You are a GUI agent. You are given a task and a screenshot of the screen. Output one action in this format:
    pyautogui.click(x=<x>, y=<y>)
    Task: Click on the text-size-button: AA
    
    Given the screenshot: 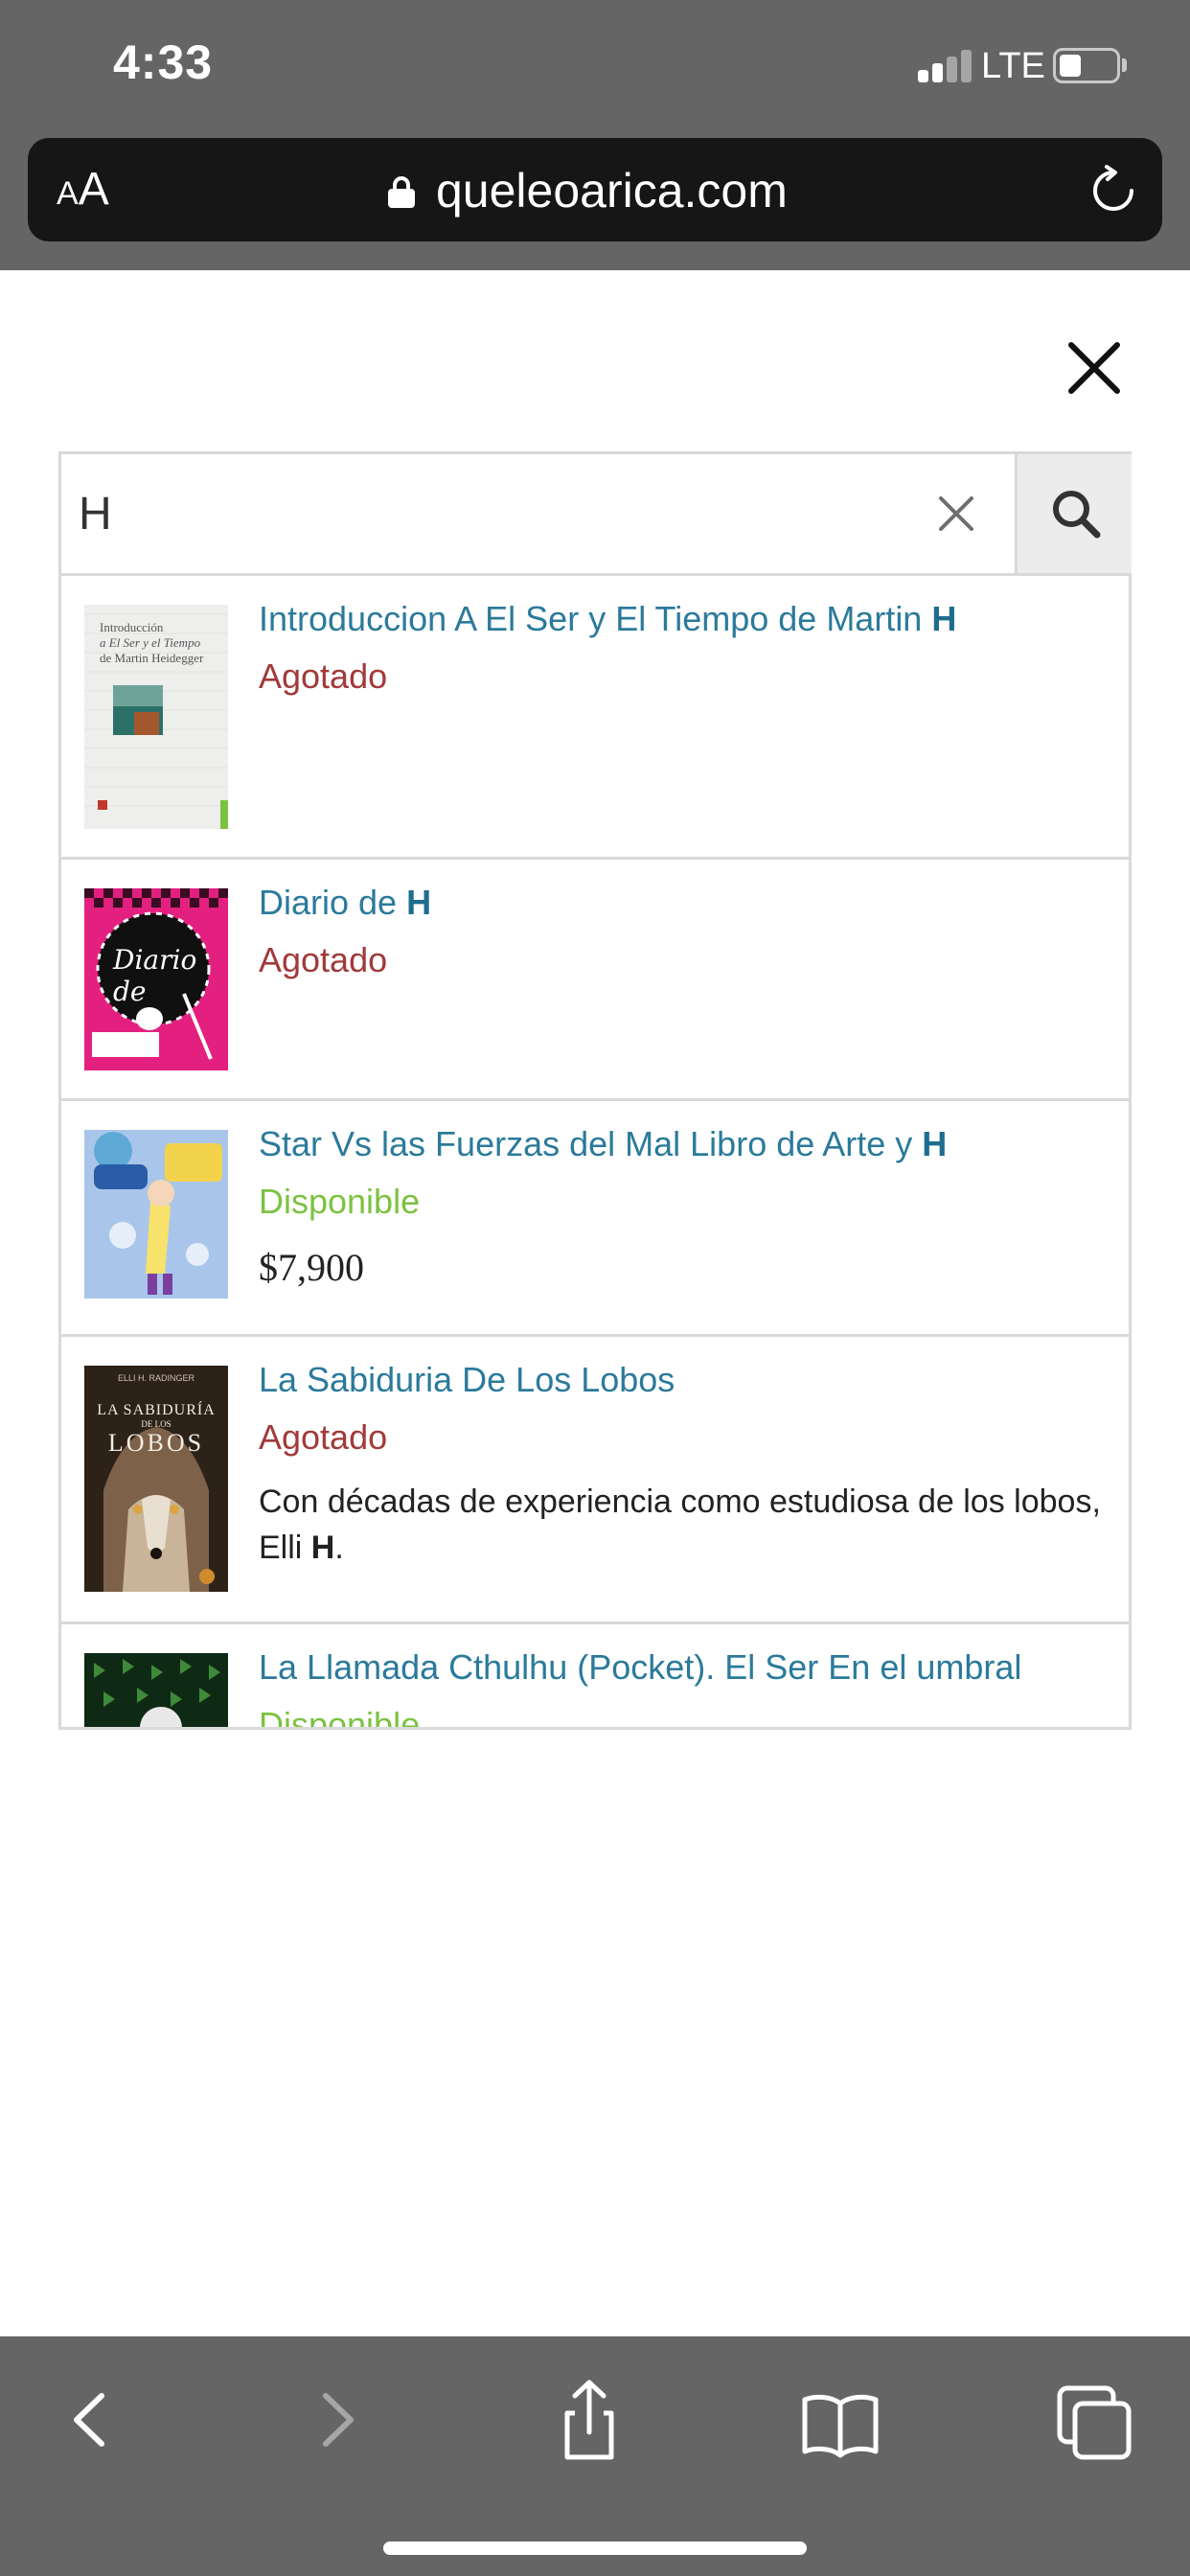 What is the action you would take?
    pyautogui.click(x=83, y=189)
    